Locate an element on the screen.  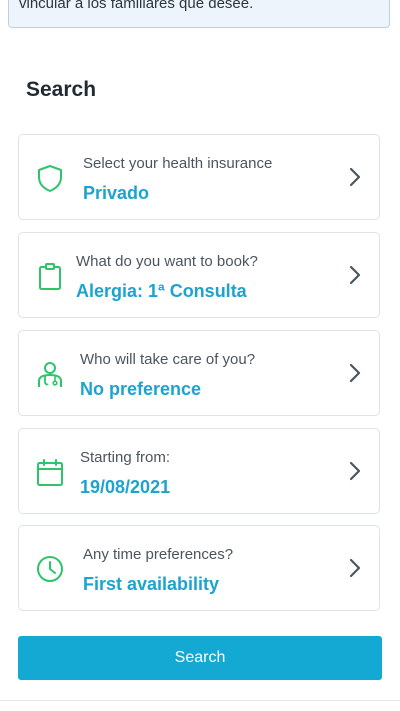
start-date-value: 19/08/2021 is located at coordinates (125, 487).